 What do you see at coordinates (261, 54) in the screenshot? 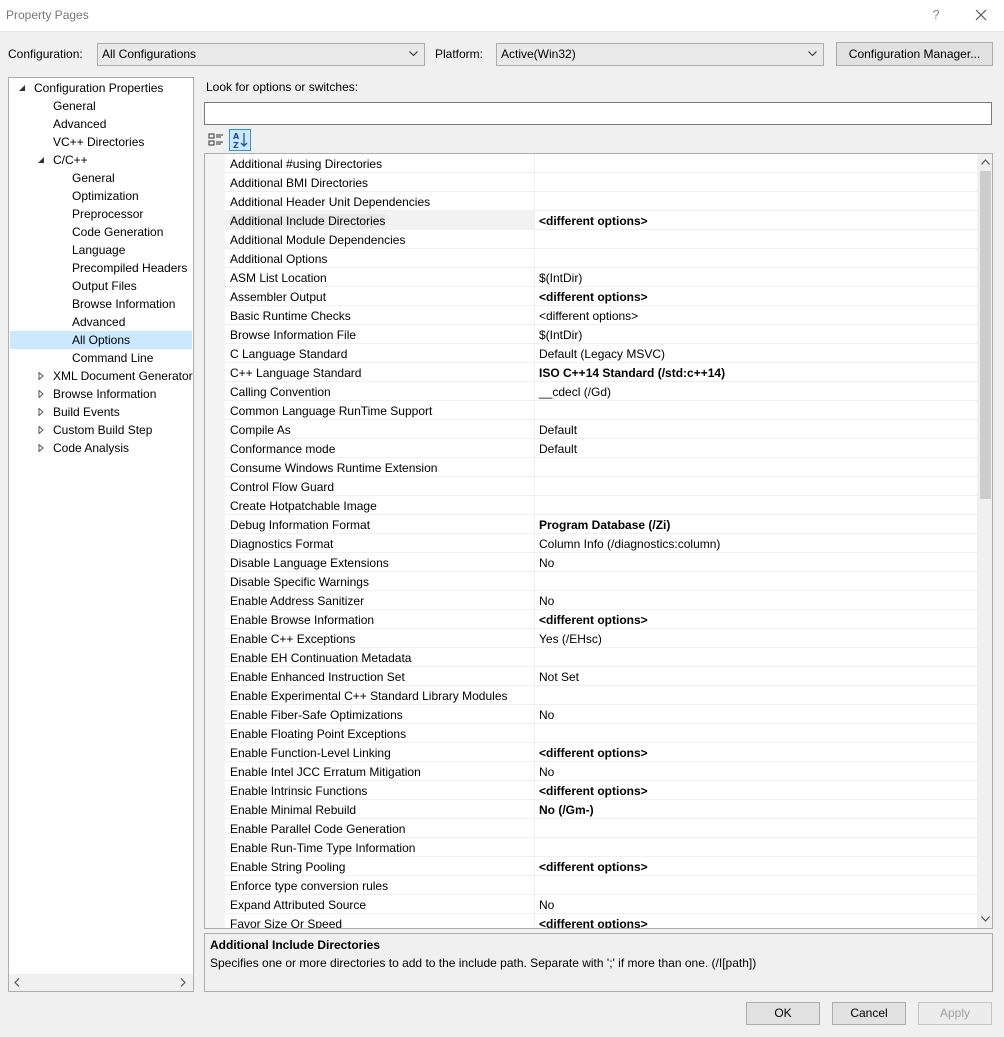
I see `configuration-dropdown: All Configurations` at bounding box center [261, 54].